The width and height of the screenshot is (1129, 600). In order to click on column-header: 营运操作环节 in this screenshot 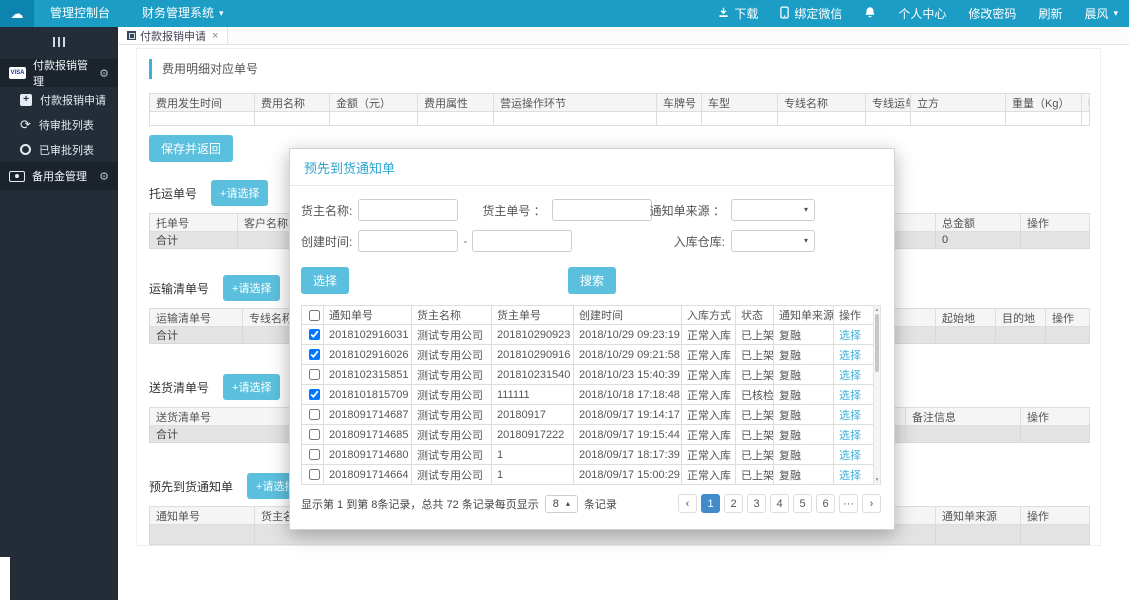, I will do `click(575, 102)`.